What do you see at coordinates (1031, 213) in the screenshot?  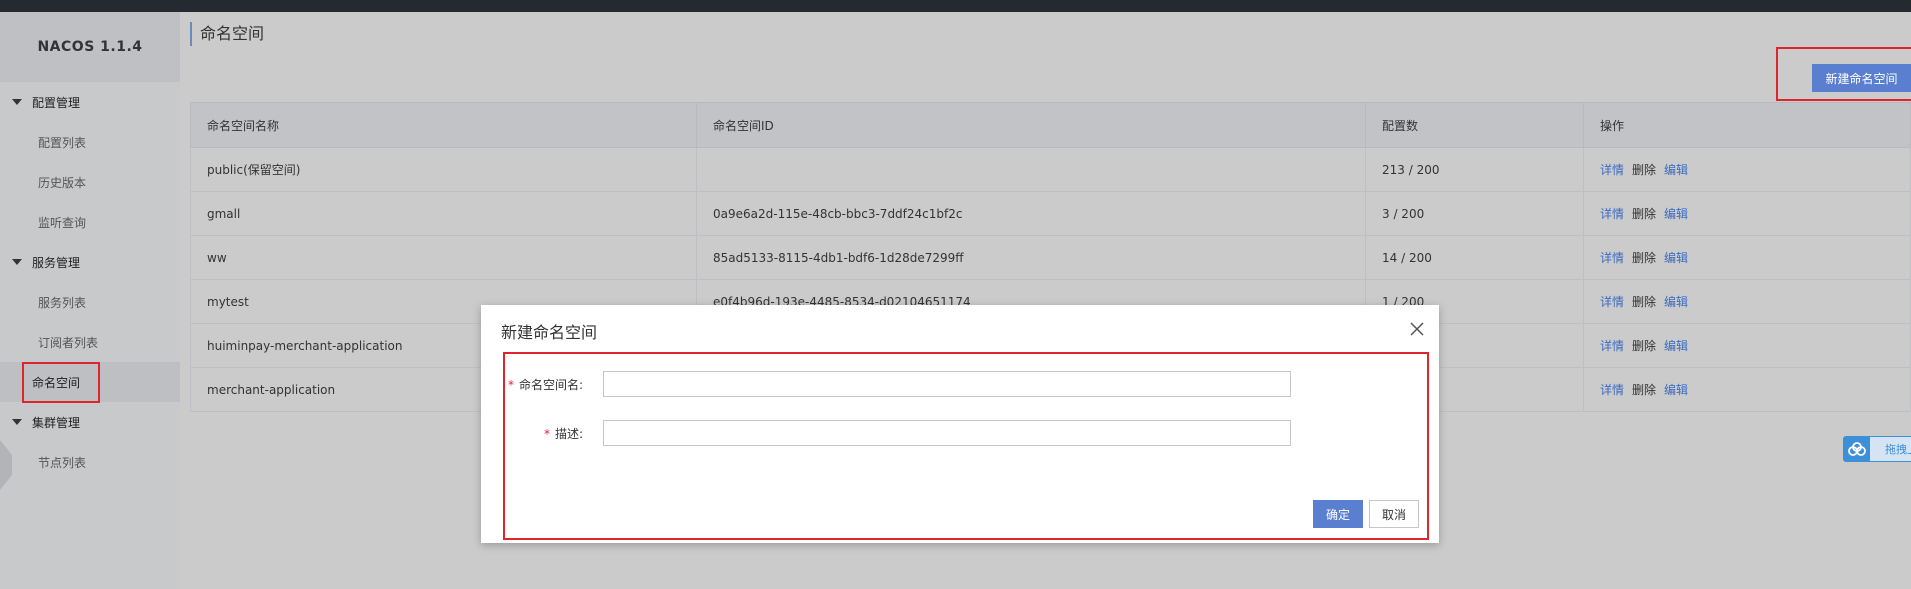 I see `table-cell-id: 0a9e6a2d-115e-48cb-bbc3-7ddf24c1bf2c` at bounding box center [1031, 213].